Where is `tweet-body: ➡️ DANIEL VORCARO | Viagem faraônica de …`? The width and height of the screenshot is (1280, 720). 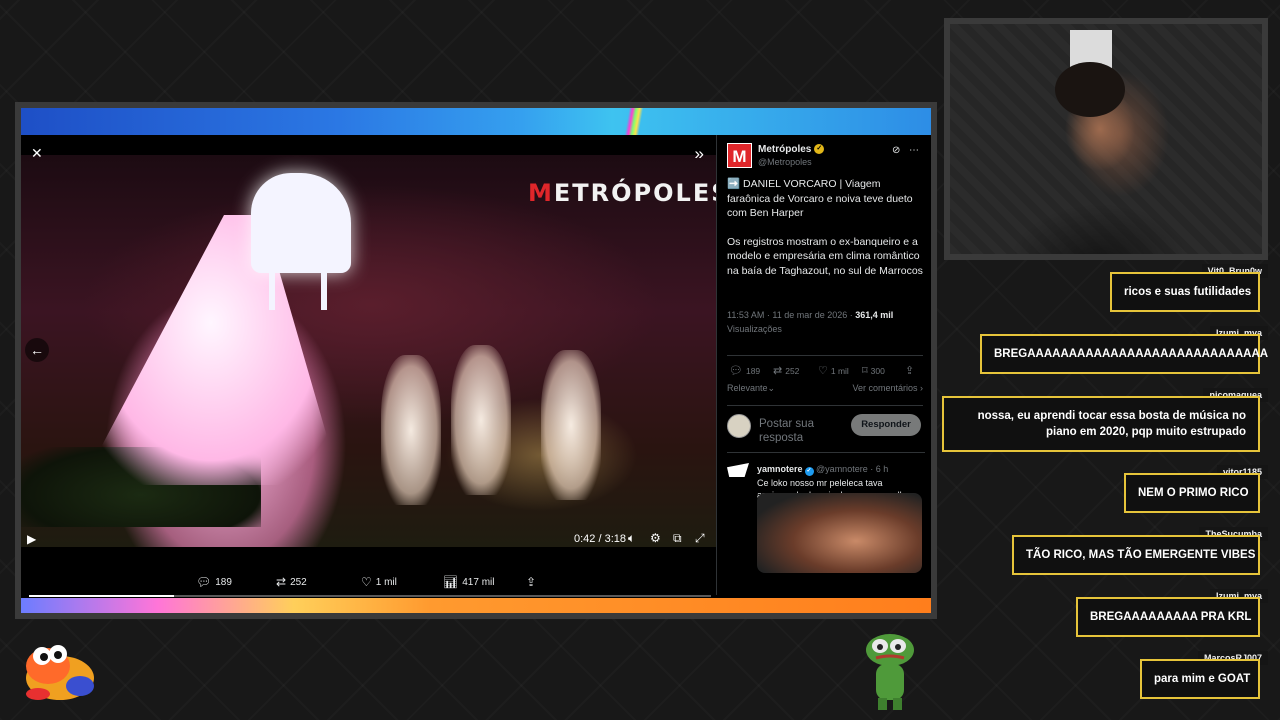
tweet-body: ➡️ DANIEL VORCARO | Viagem faraônica de … is located at coordinates (826, 227).